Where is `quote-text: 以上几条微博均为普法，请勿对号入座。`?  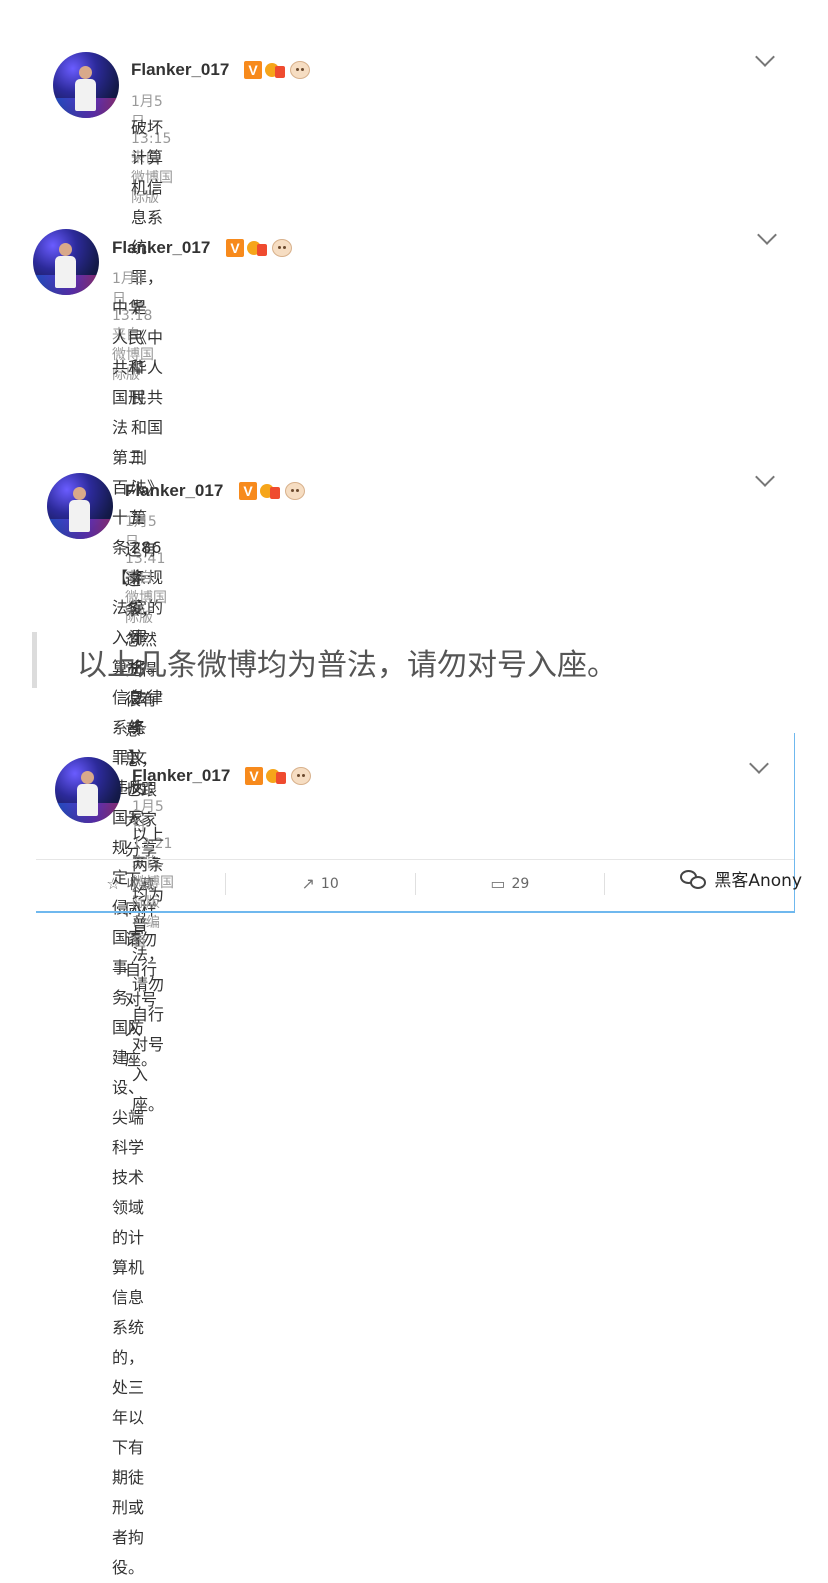 quote-text: 以上几条微博均为普法，请勿对号入座。 is located at coordinates (347, 665).